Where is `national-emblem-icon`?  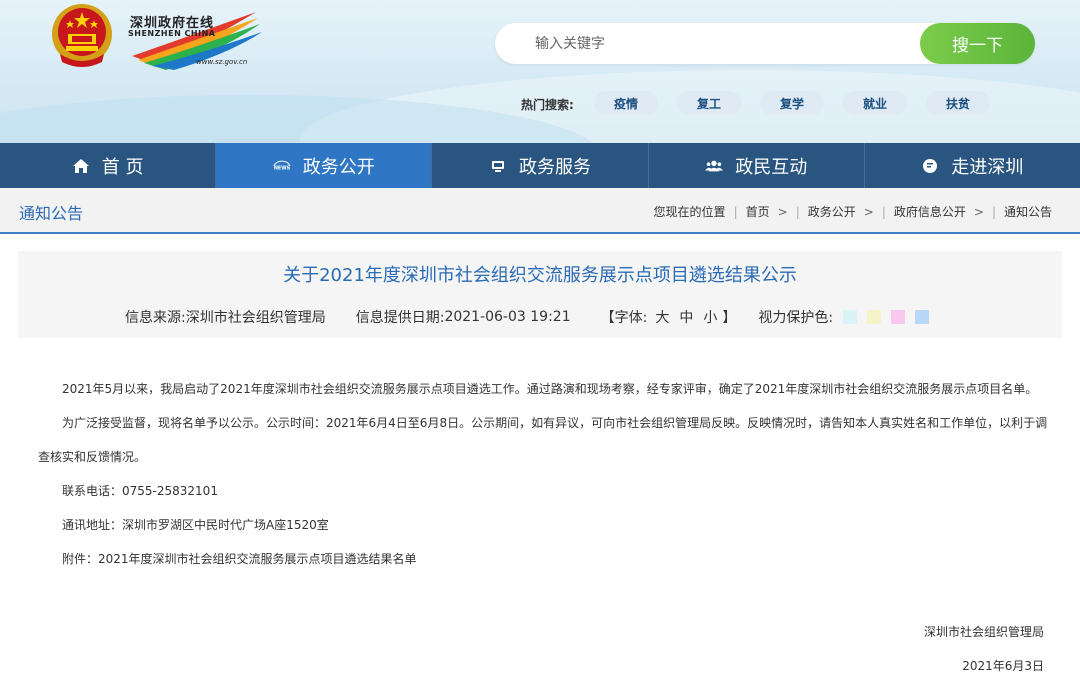 national-emblem-icon is located at coordinates (82, 35).